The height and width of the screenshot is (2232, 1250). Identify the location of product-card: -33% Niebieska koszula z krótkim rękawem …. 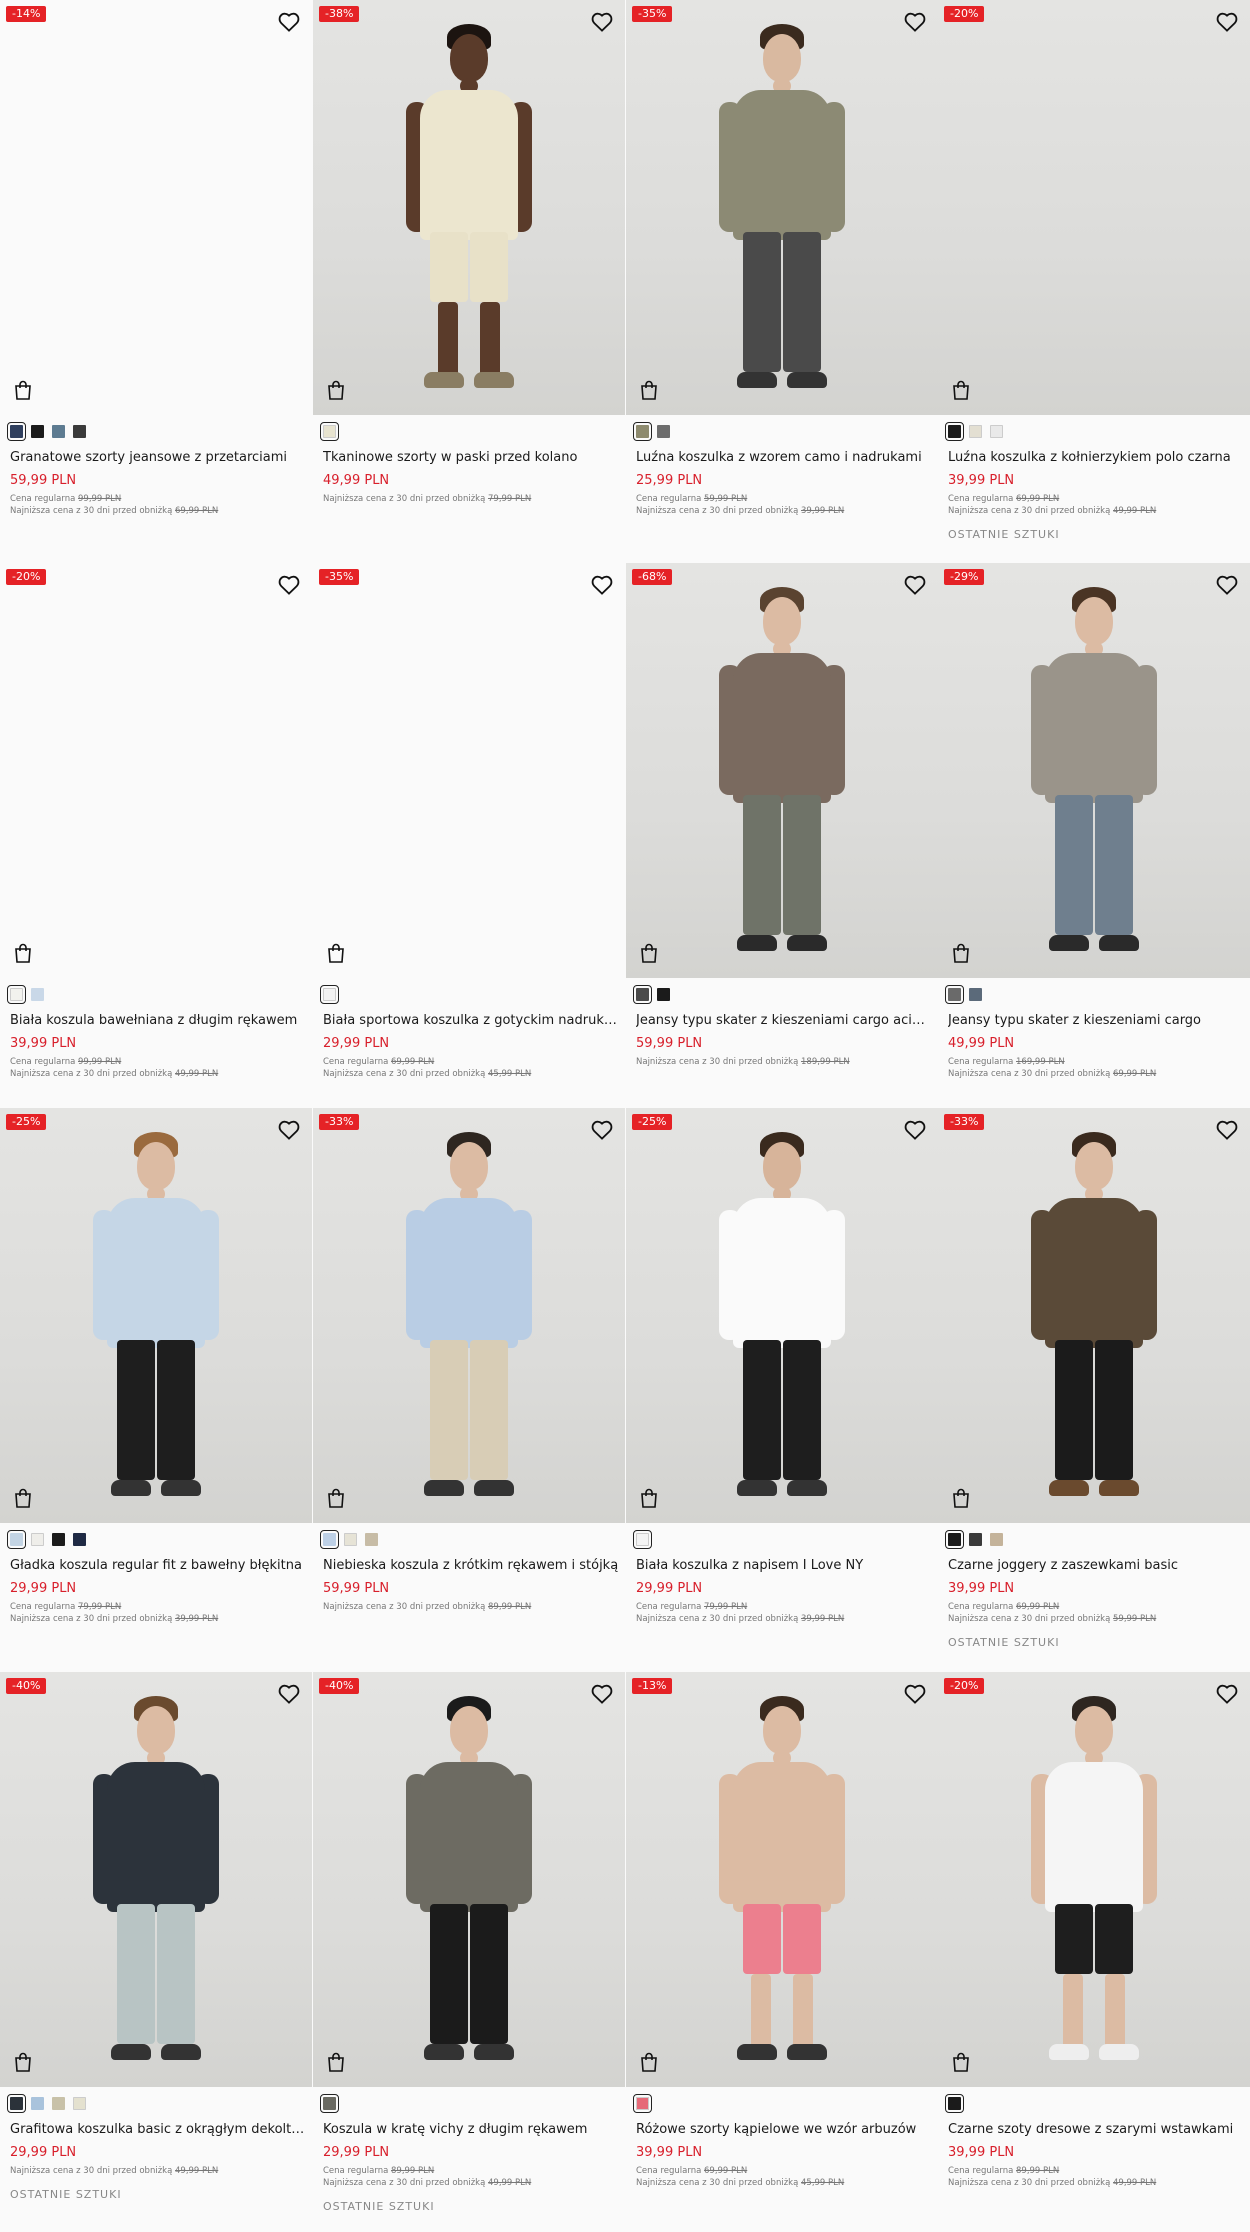
(469, 1380).